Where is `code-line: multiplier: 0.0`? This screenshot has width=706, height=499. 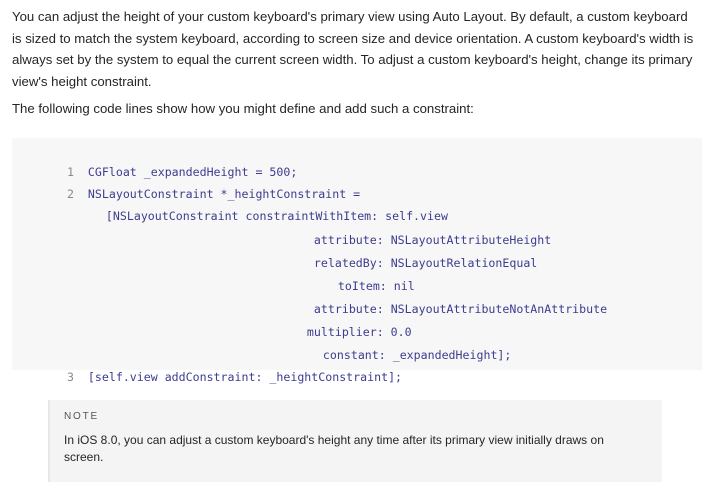 code-line: multiplier: 0.0 is located at coordinates (345, 320).